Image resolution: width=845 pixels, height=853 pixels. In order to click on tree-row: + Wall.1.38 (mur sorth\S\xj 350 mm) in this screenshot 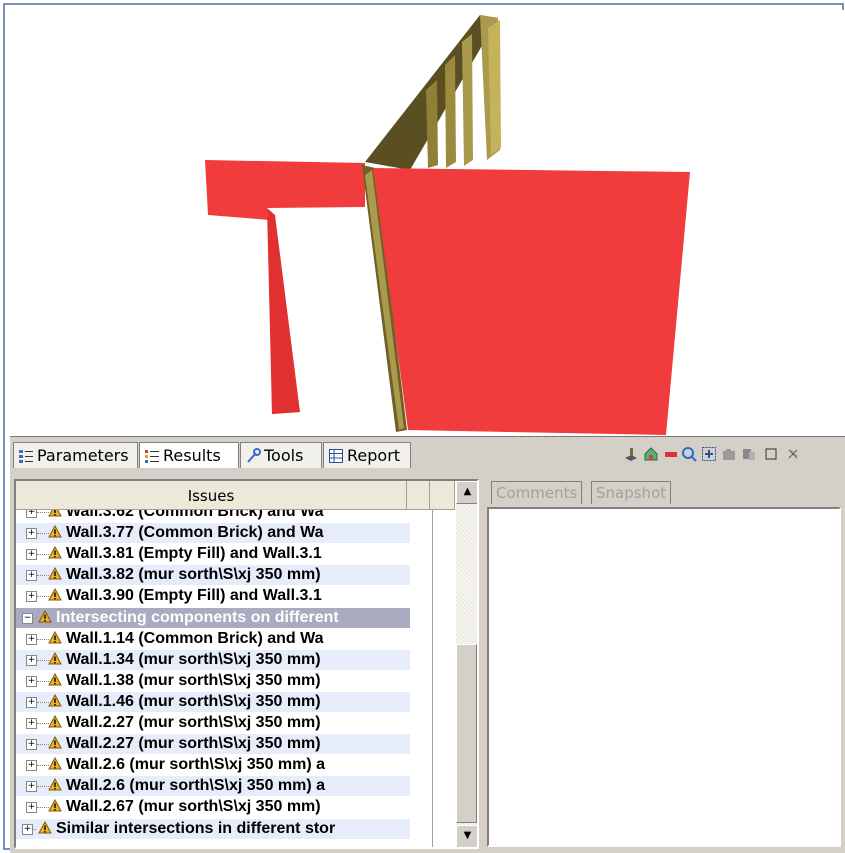, I will do `click(213, 681)`.